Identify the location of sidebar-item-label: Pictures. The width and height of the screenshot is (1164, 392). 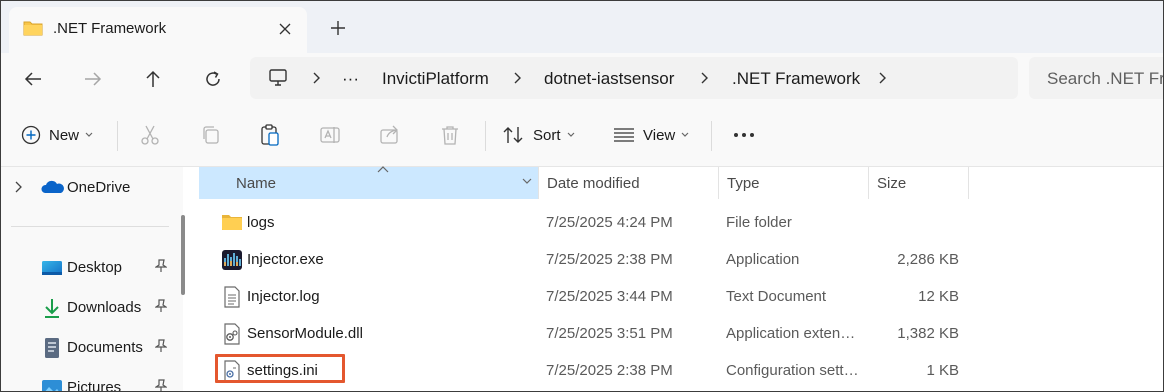
(94, 385).